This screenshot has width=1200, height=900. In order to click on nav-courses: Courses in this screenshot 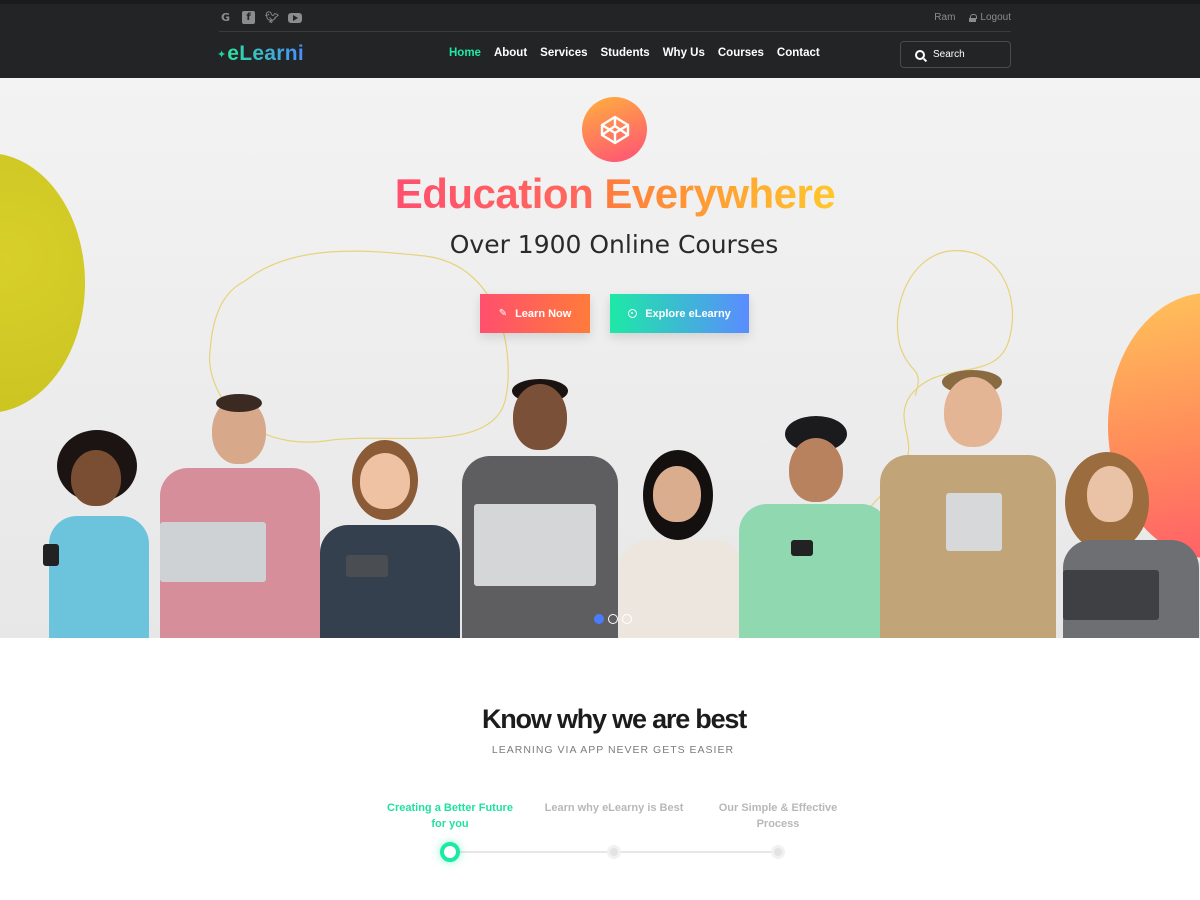, I will do `click(741, 53)`.